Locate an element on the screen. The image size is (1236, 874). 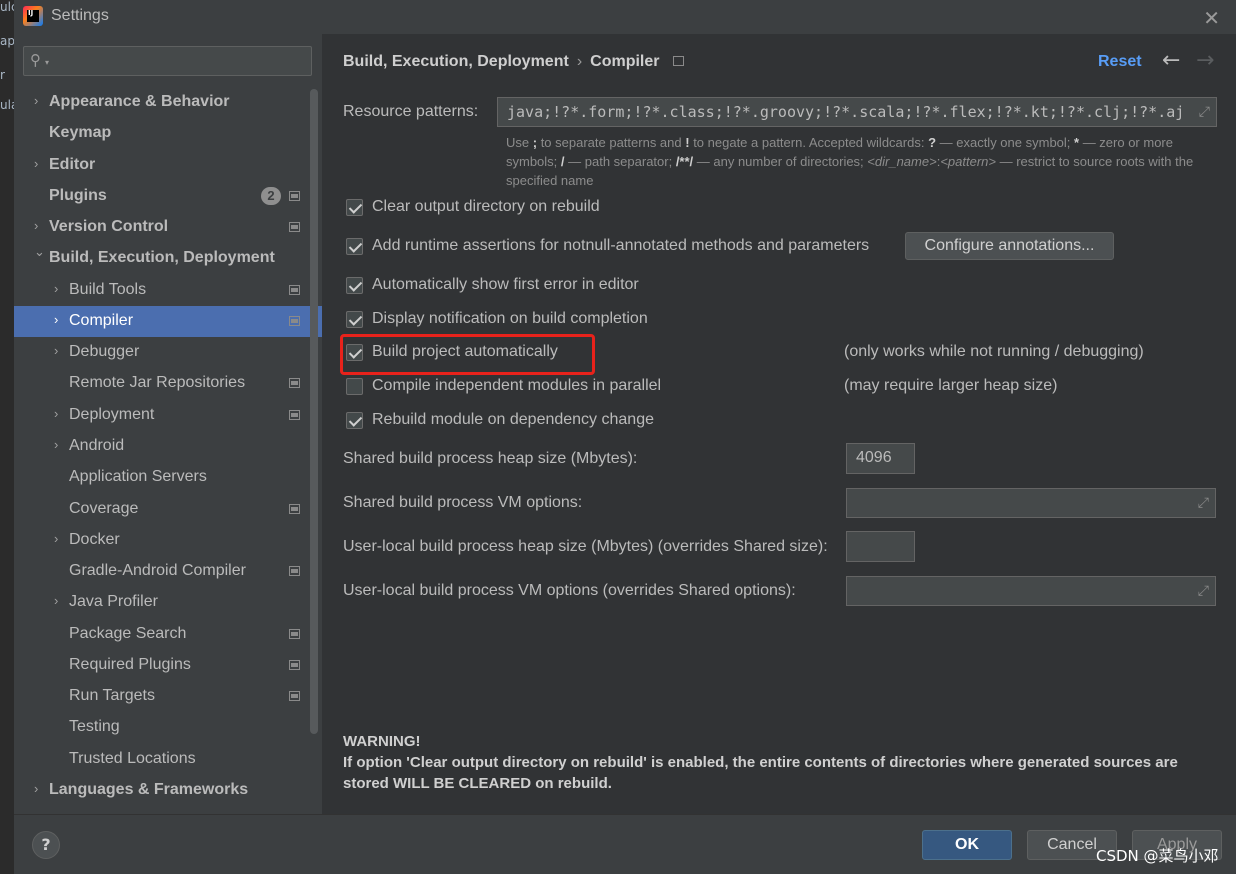
user-vm-input: ⤢ is located at coordinates (1031, 591).